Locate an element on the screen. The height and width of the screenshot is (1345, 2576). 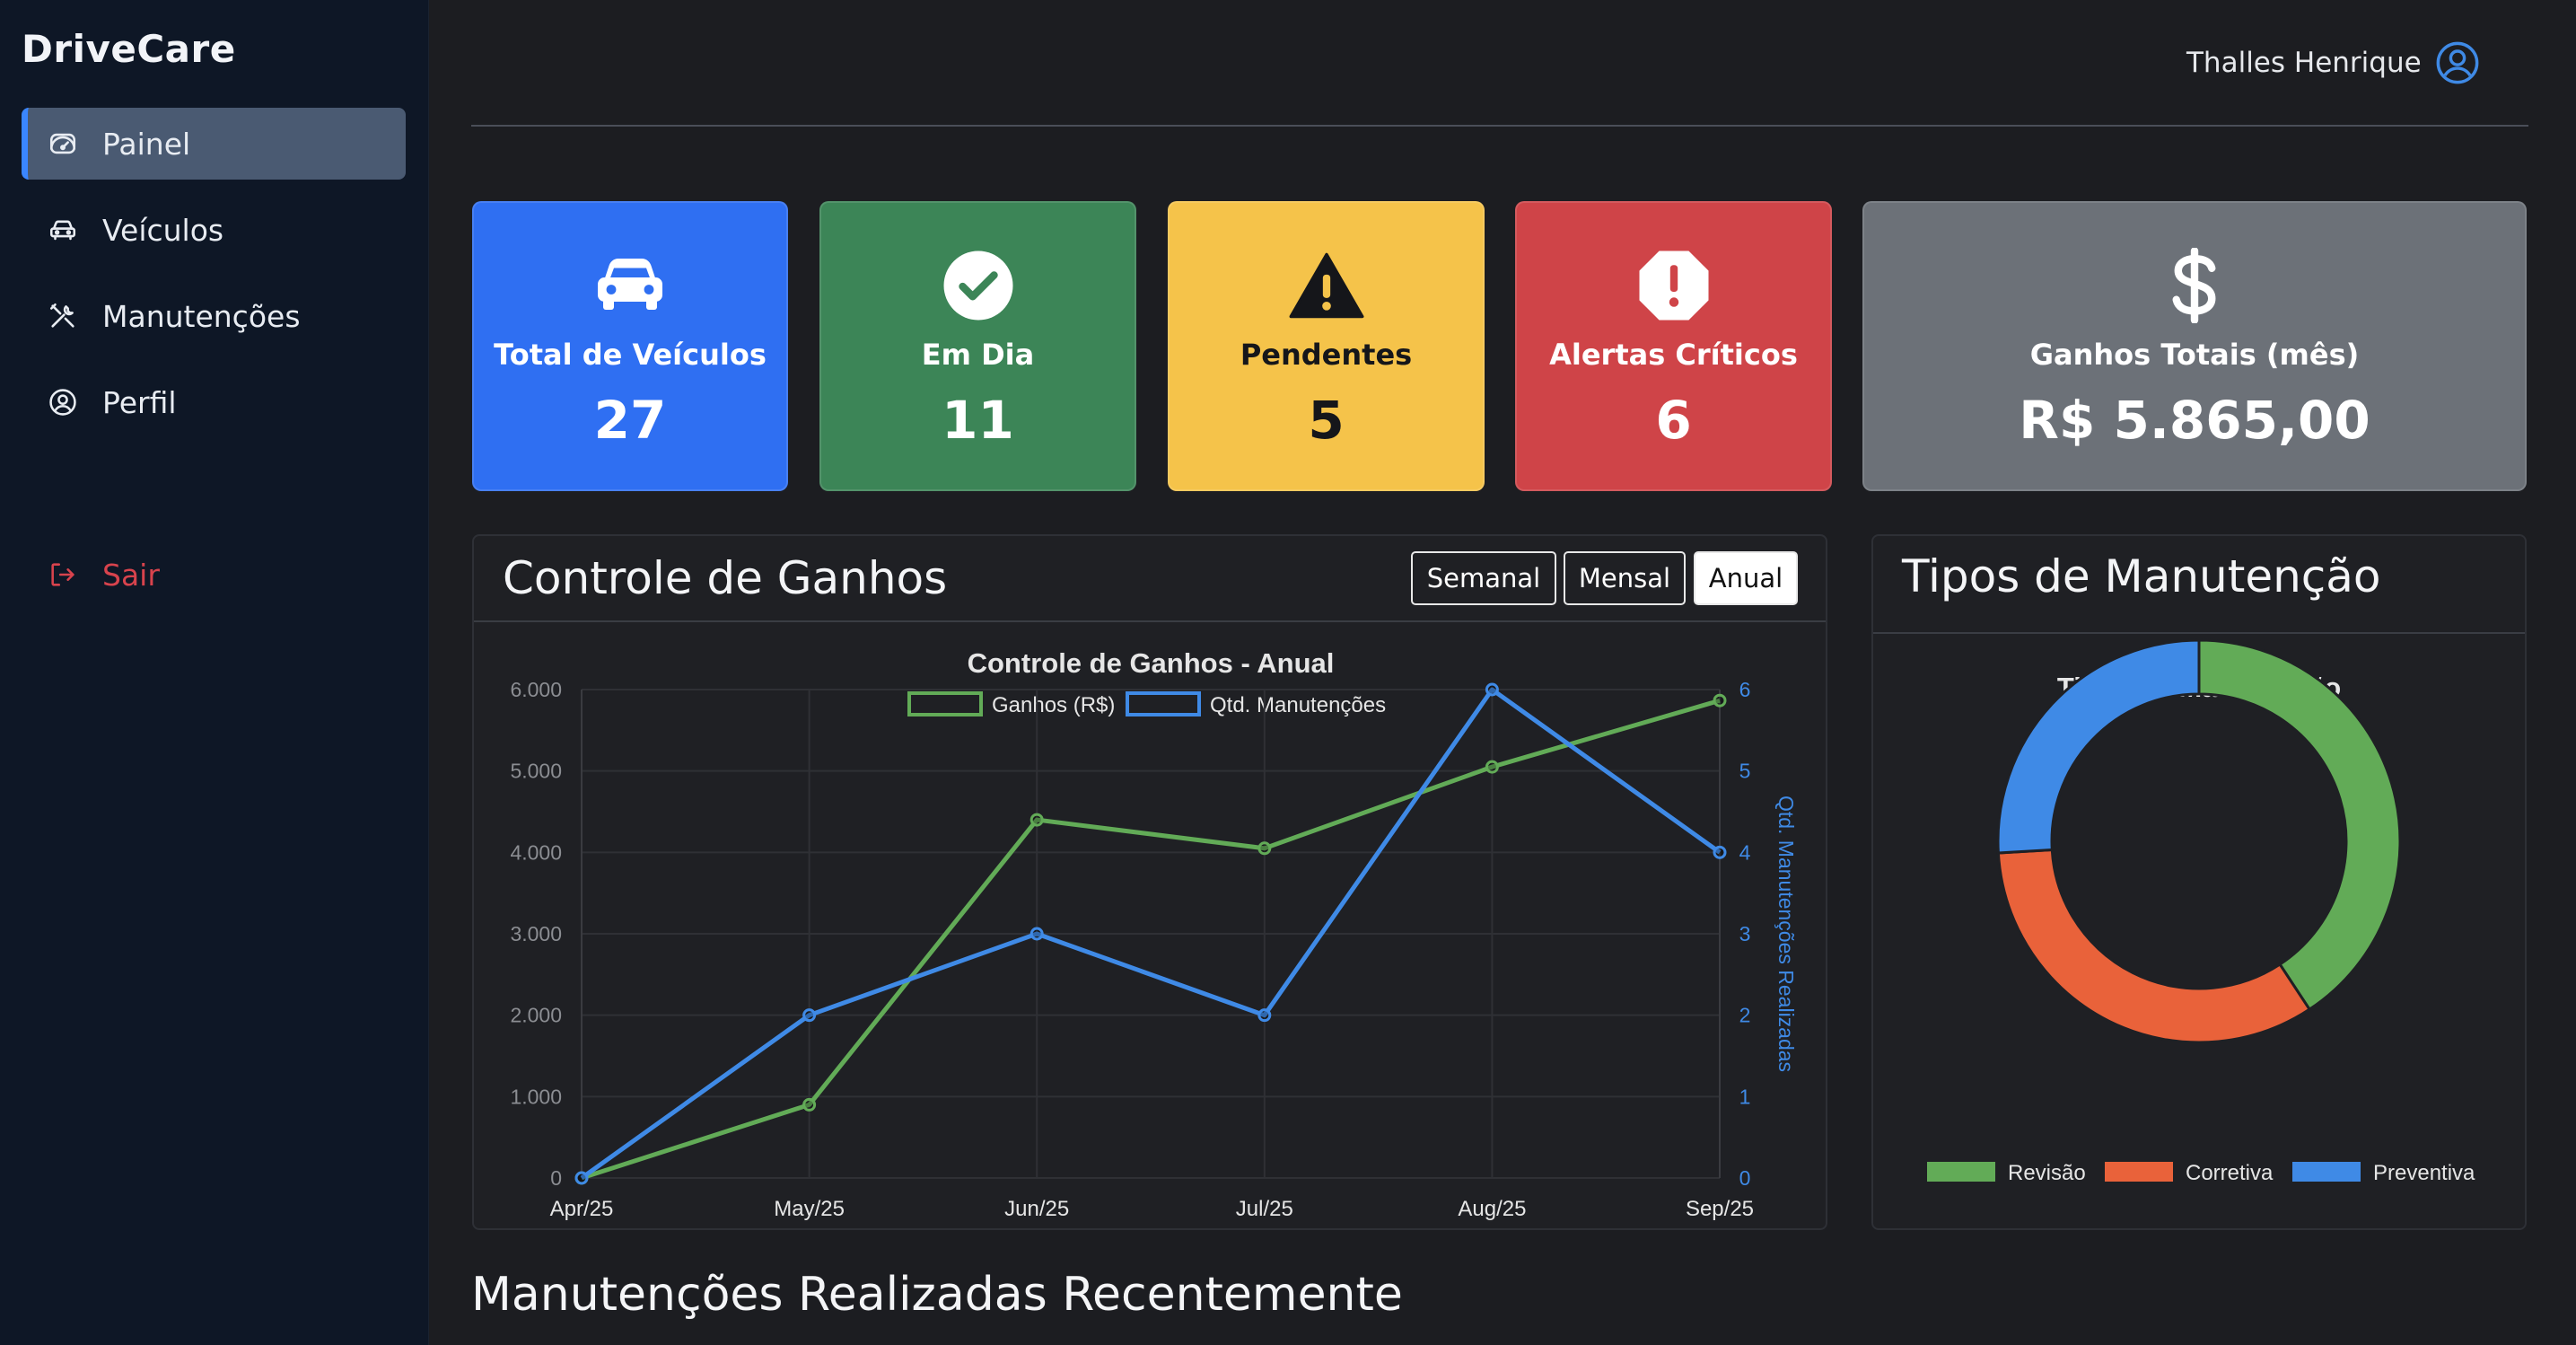
stat-card-total-veiculos: Total de Veículos 27 is located at coordinates (630, 346).